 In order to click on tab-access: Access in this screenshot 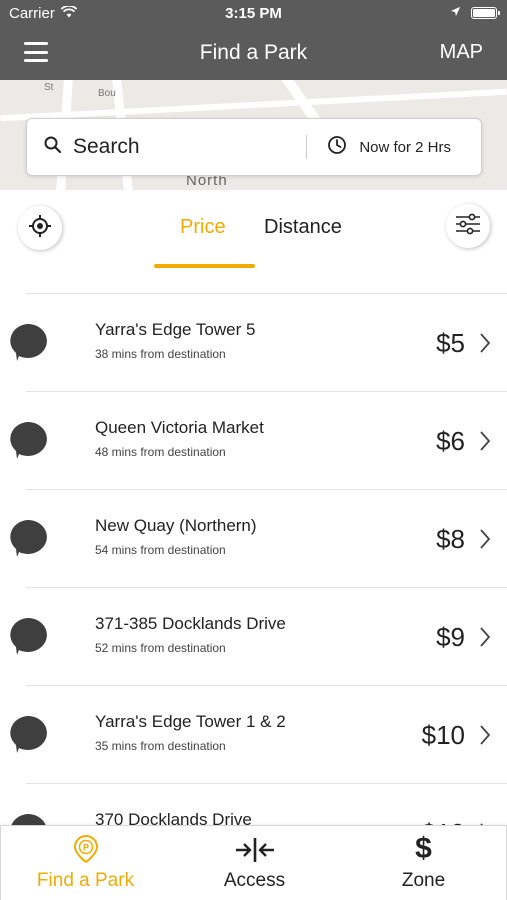, I will do `click(254, 863)`.